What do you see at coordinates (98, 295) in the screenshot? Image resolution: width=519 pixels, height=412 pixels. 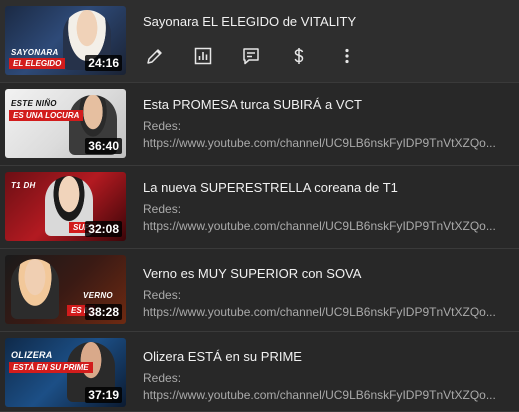 I see `thumbnail-caption: VERNO` at bounding box center [98, 295].